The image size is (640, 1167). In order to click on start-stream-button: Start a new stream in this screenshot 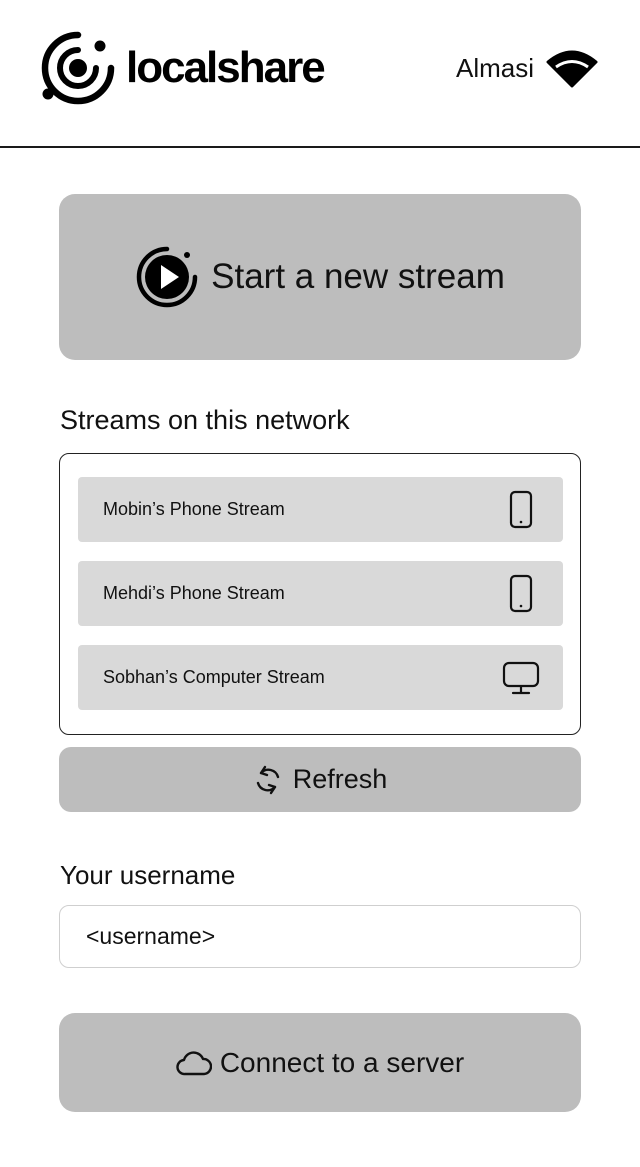, I will do `click(320, 277)`.